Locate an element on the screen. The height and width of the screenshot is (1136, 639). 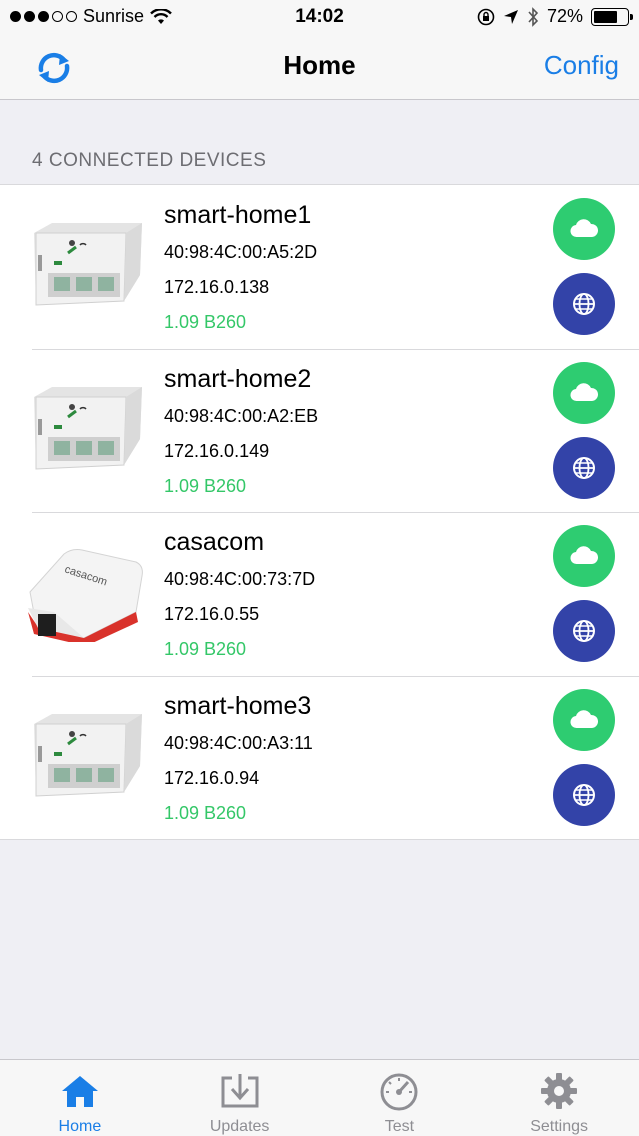
bluetooth-icon is located at coordinates (533, 16).